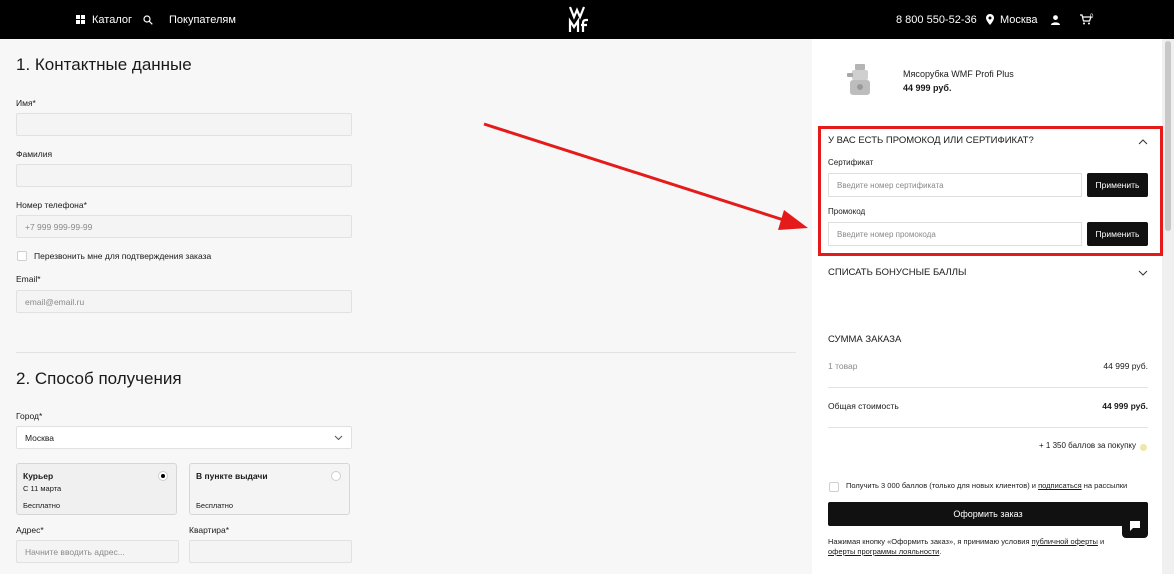  What do you see at coordinates (1143, 447) in the screenshot?
I see `bonus-coin-icon` at bounding box center [1143, 447].